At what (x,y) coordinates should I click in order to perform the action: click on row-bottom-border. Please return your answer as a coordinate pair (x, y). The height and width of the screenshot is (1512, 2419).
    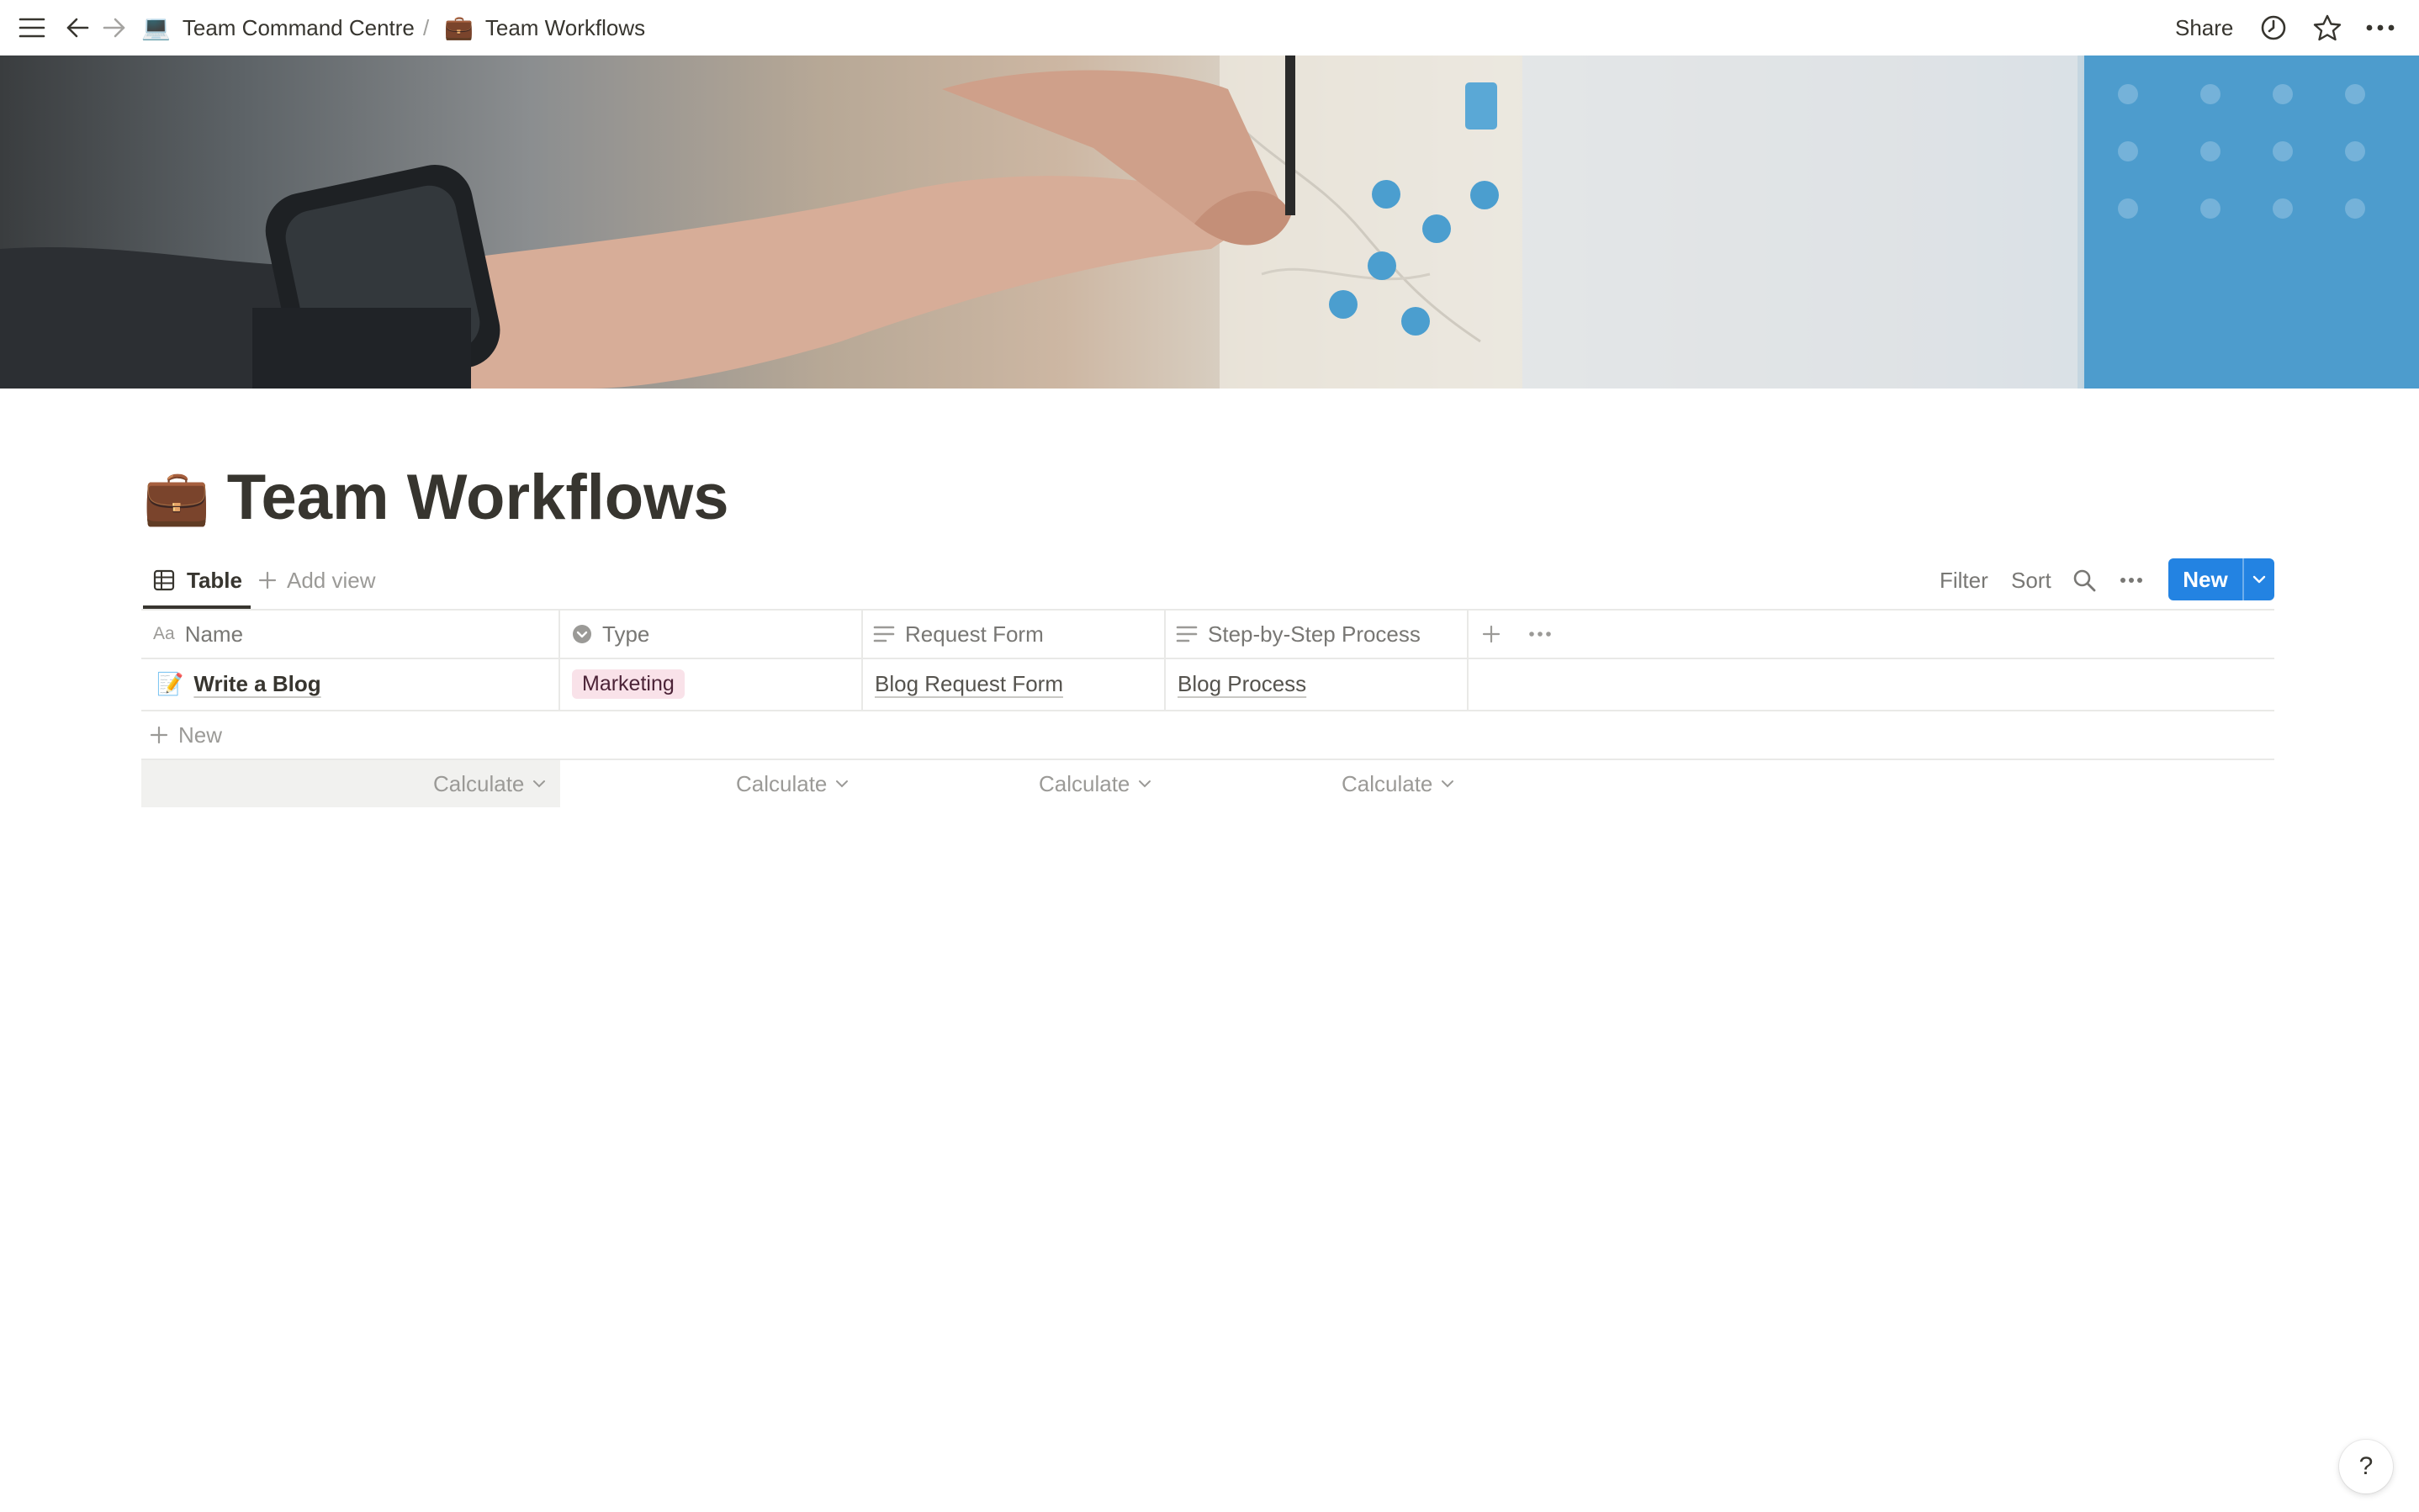
    Looking at the image, I should click on (1207, 710).